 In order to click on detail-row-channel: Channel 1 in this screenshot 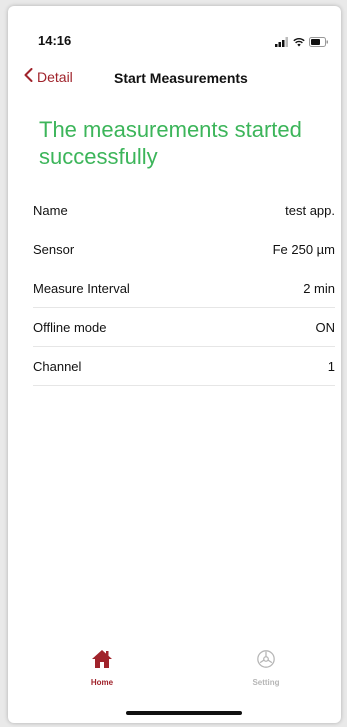, I will do `click(184, 366)`.